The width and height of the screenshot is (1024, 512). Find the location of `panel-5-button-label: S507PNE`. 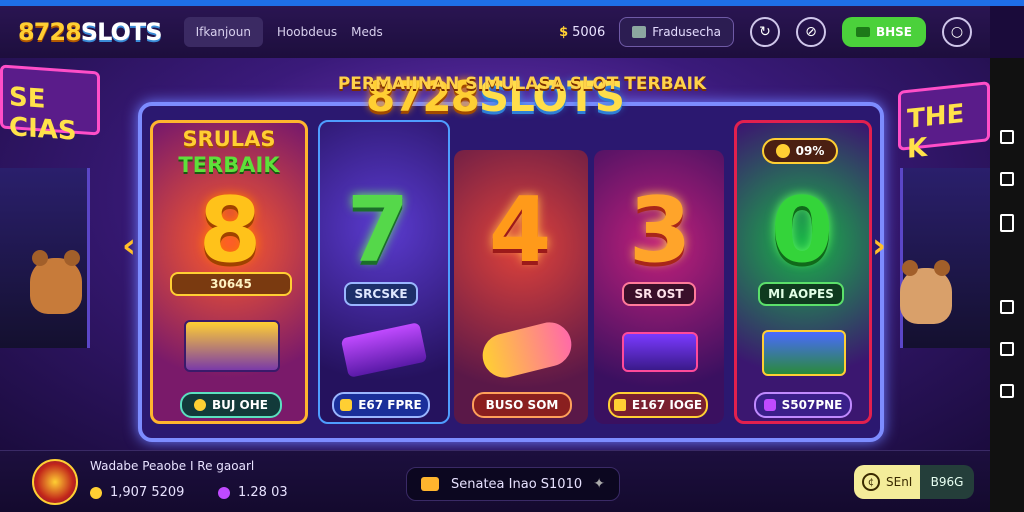

panel-5-button-label: S507PNE is located at coordinates (812, 405).